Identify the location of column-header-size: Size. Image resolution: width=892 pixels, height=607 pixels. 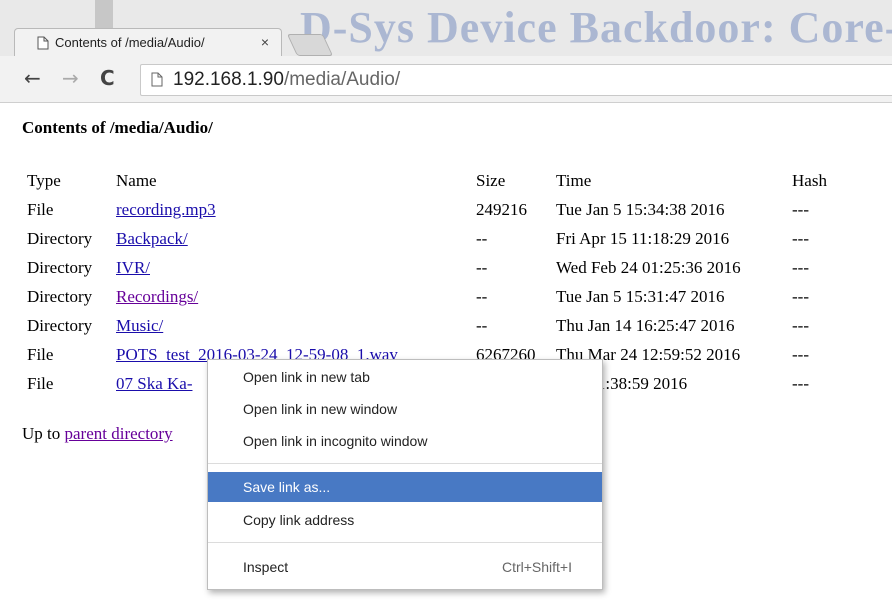
(491, 180).